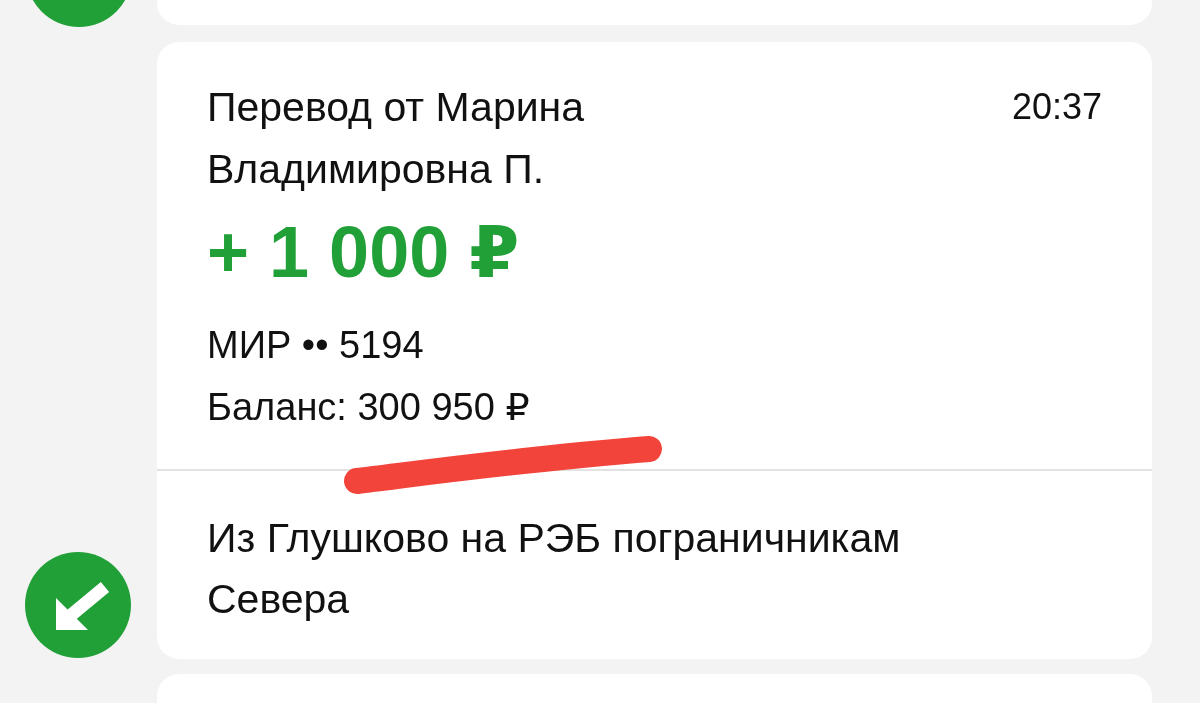 The image size is (1200, 703). What do you see at coordinates (554, 569) in the screenshot?
I see `transfer-message: Из Глушково на РЭБ пограничникам Севера` at bounding box center [554, 569].